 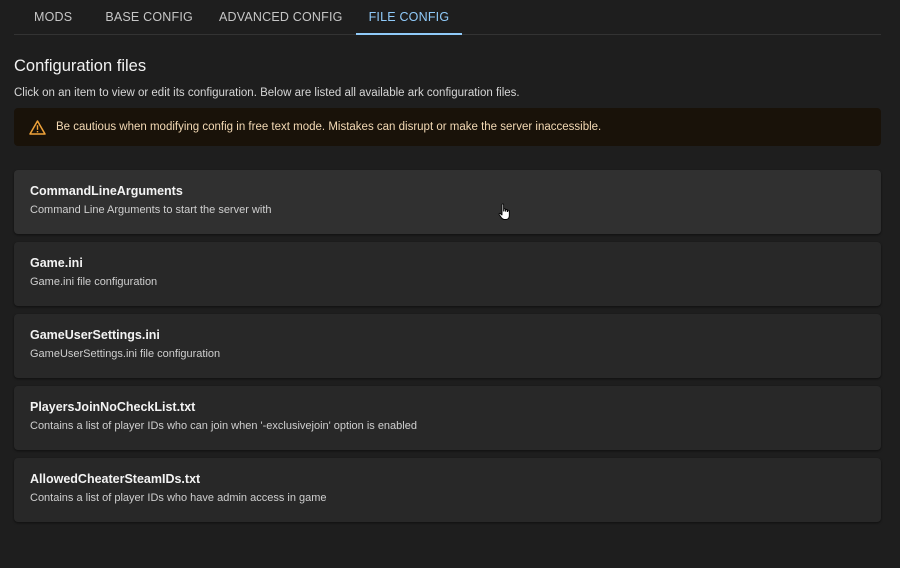 What do you see at coordinates (80, 66) in the screenshot?
I see `page-title: Configuration files` at bounding box center [80, 66].